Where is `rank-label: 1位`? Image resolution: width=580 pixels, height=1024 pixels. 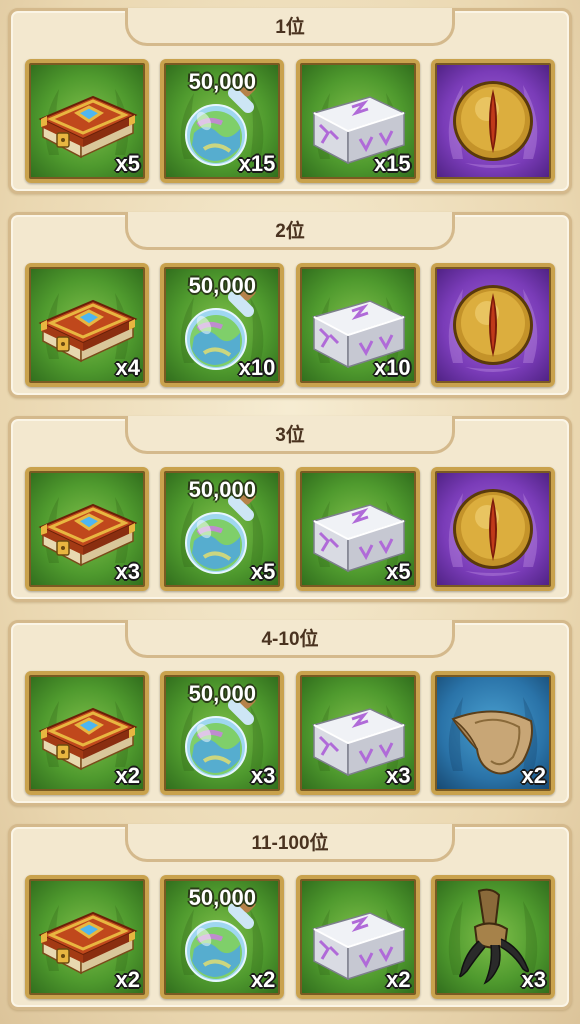 rank-label: 1位 is located at coordinates (290, 27).